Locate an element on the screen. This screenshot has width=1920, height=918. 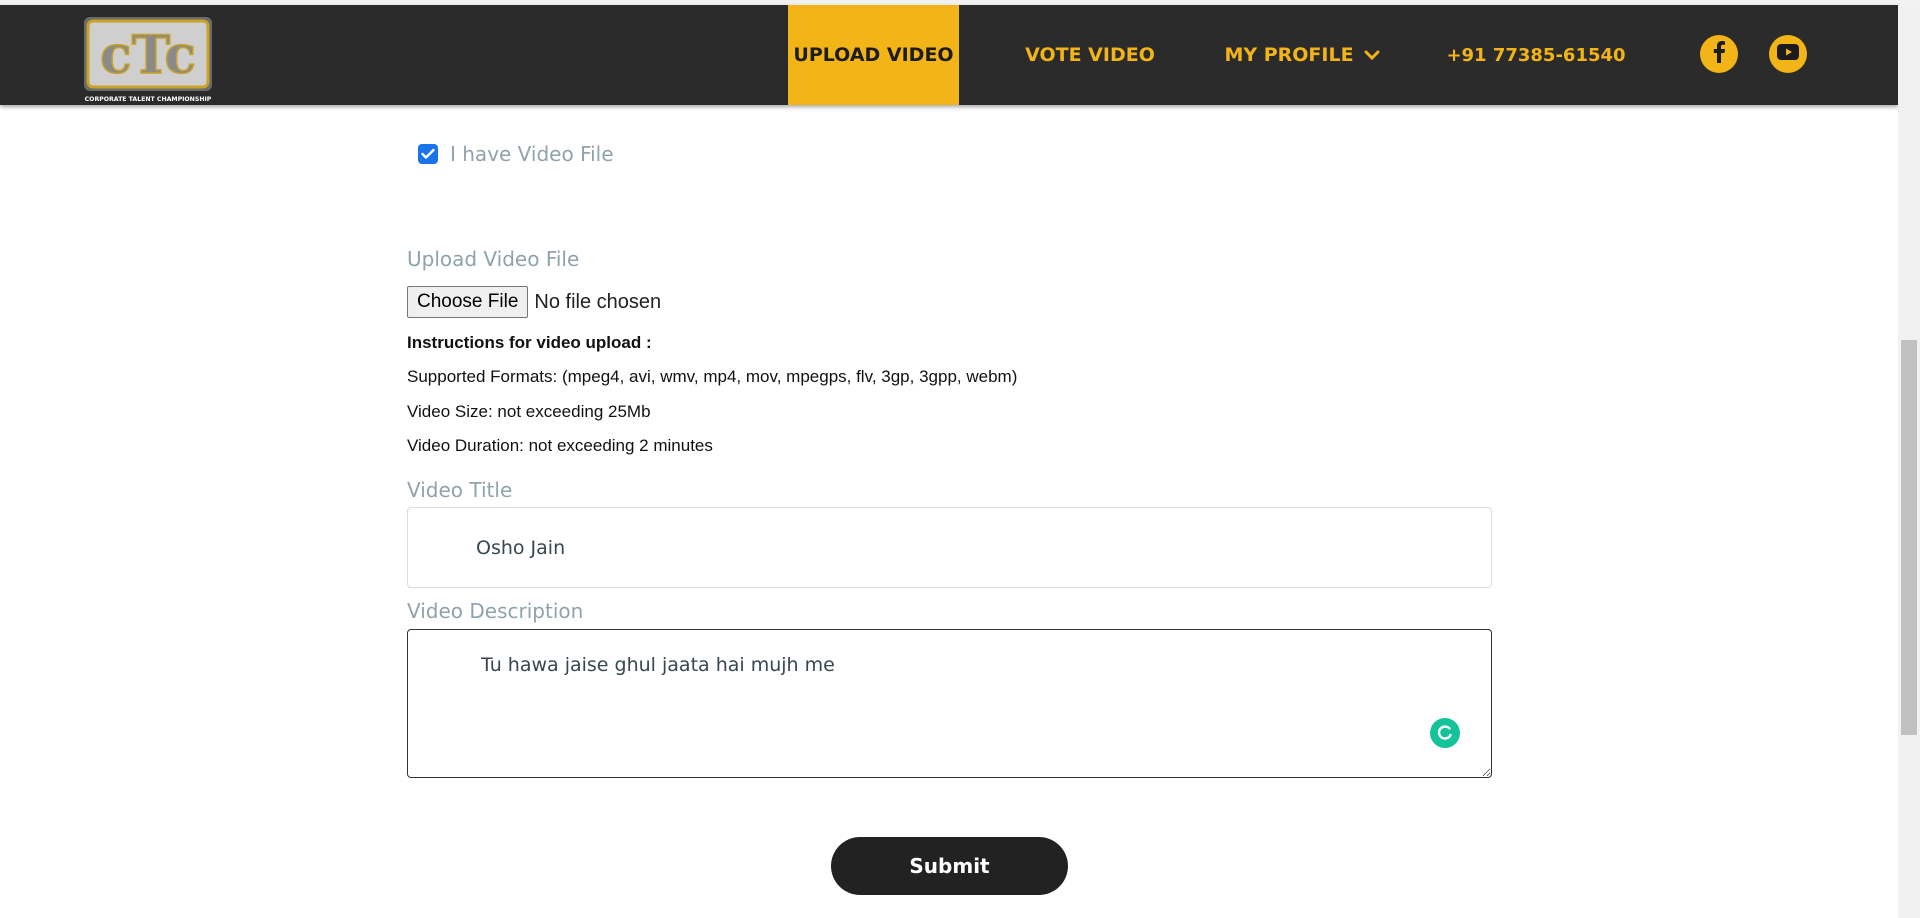
nav-phone-link: +91 77385-61540 is located at coordinates (1536, 55).